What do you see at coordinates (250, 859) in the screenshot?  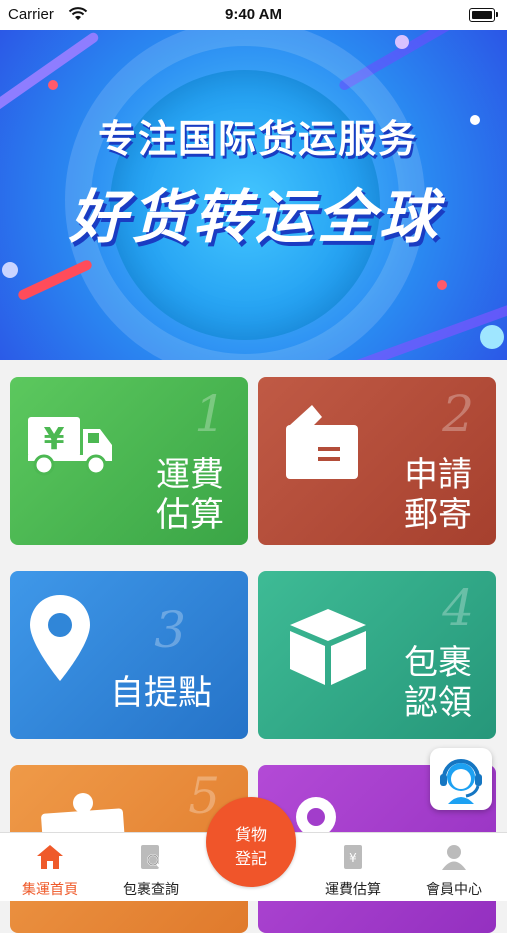 I see `center-button-label: 登記` at bounding box center [250, 859].